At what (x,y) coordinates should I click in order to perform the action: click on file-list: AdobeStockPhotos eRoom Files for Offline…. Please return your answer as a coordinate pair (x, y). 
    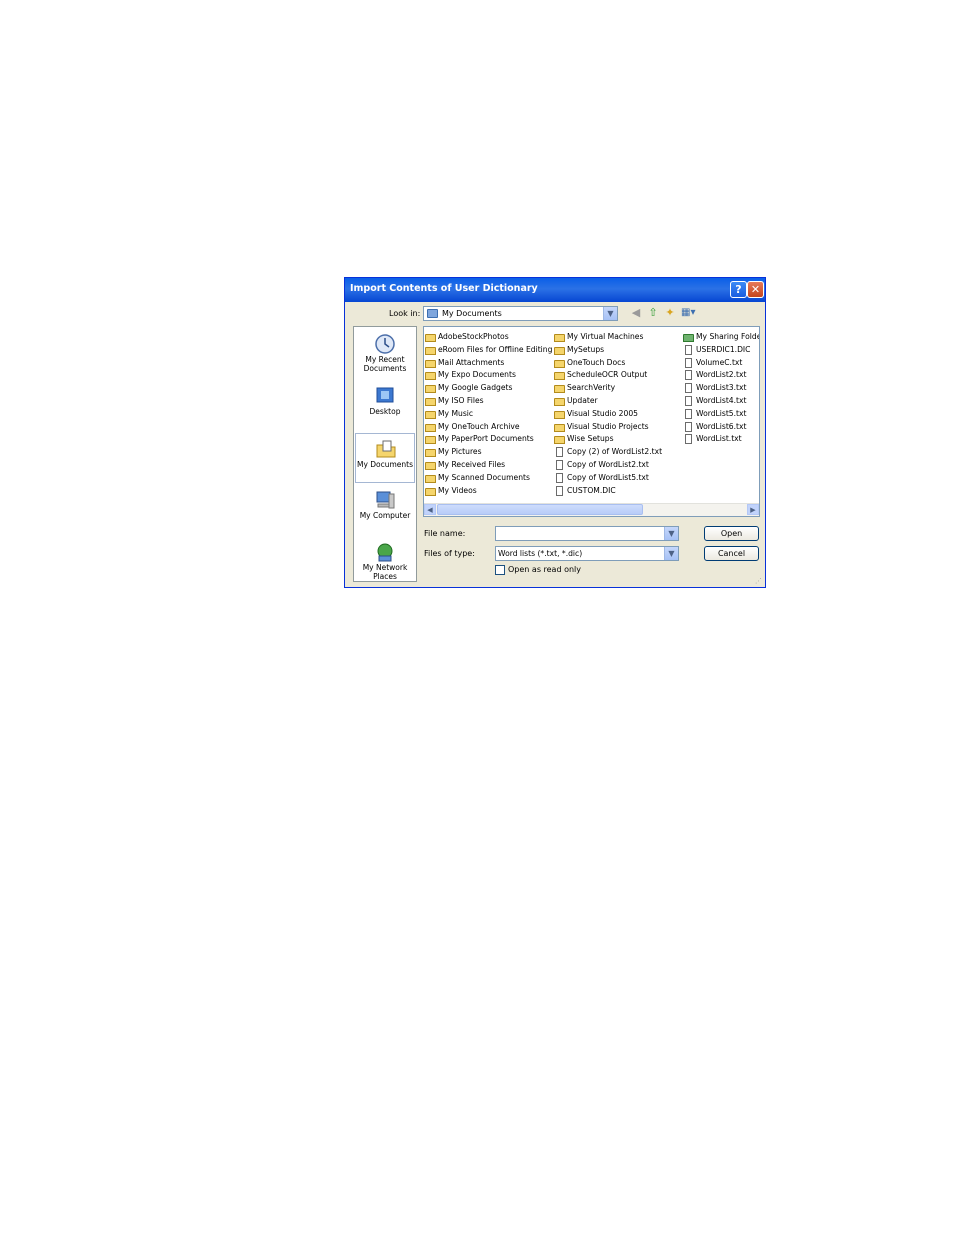
    Looking at the image, I should click on (591, 421).